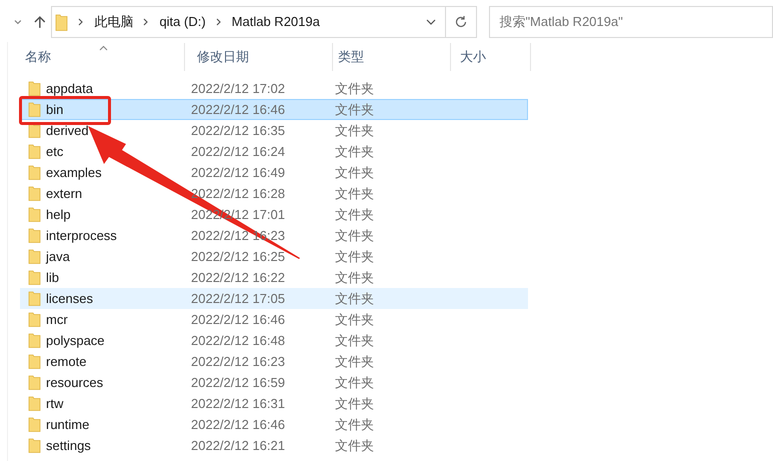  What do you see at coordinates (238, 383) in the screenshot?
I see `modified-date: 2022/2/12 16:59` at bounding box center [238, 383].